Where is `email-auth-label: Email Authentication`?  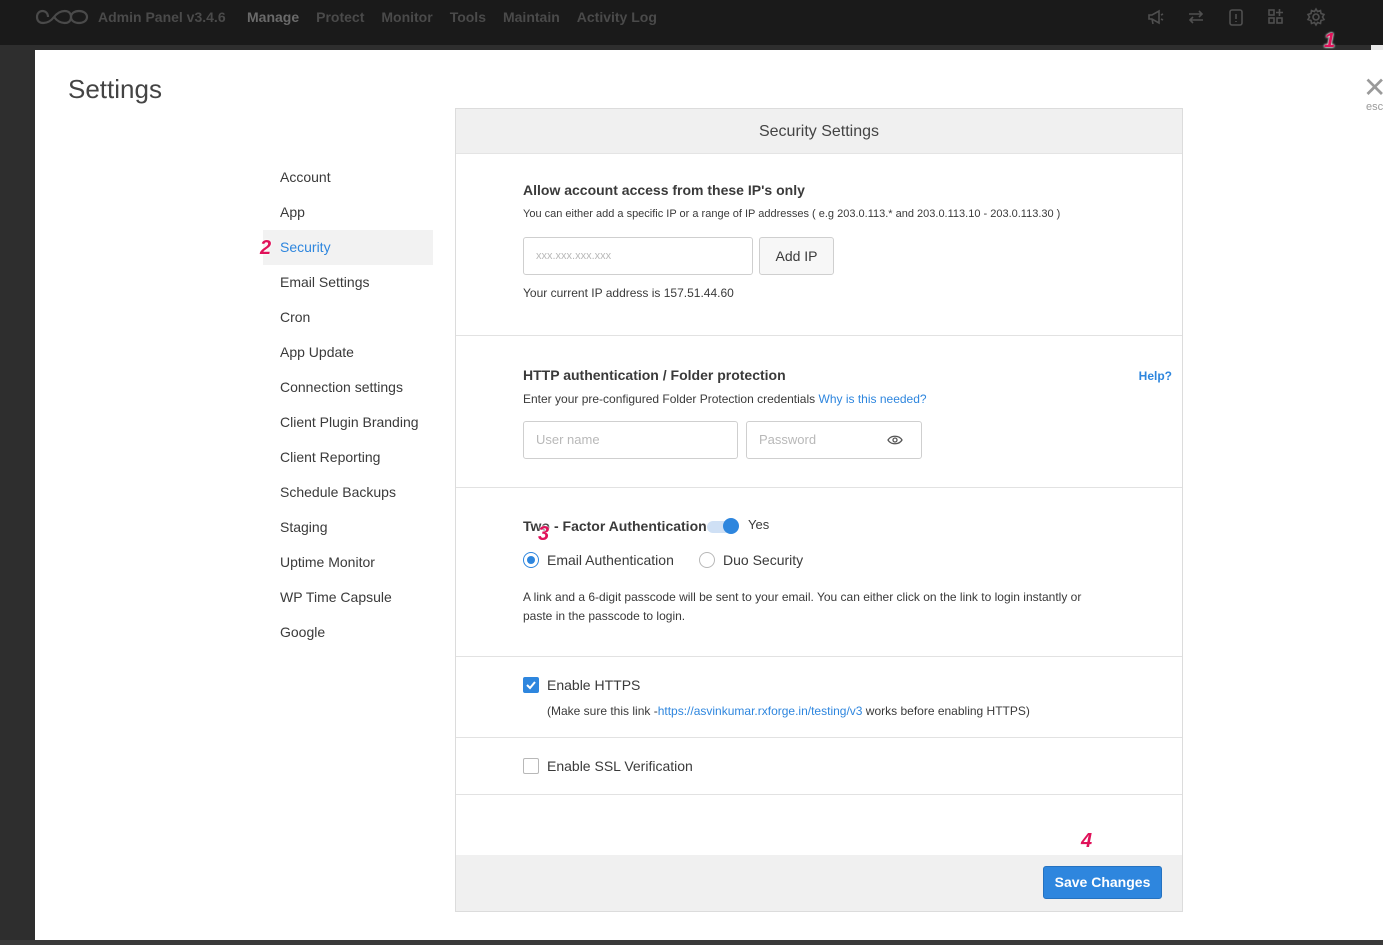 email-auth-label: Email Authentication is located at coordinates (610, 560).